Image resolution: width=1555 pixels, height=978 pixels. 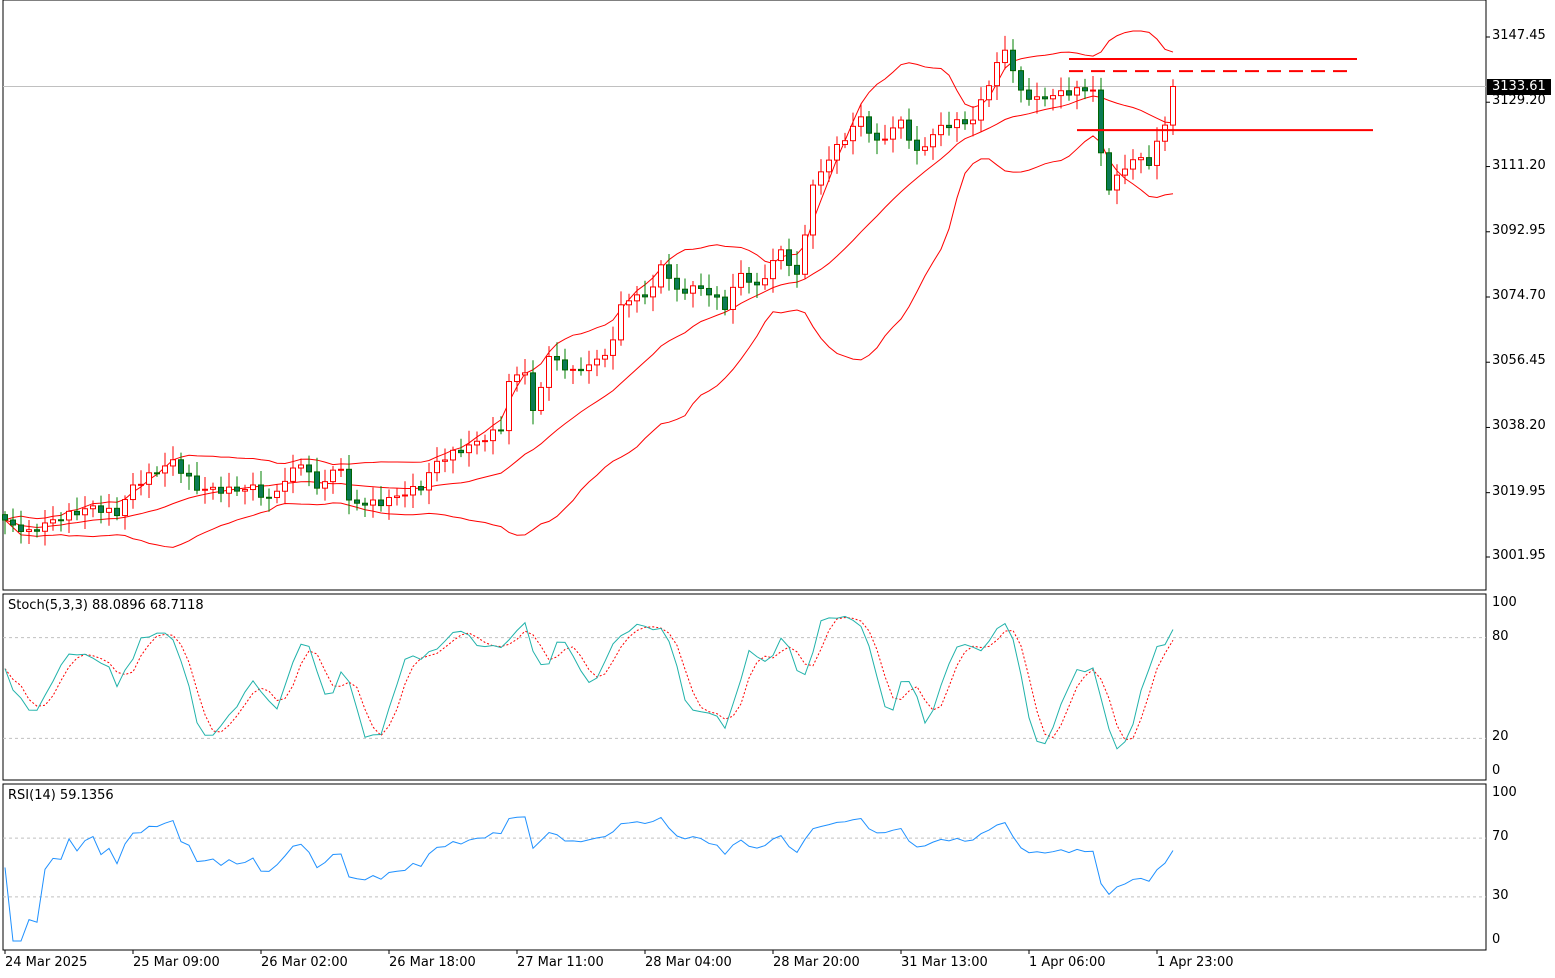 I want to click on stoch-level-label: 20, so click(x=1500, y=737).